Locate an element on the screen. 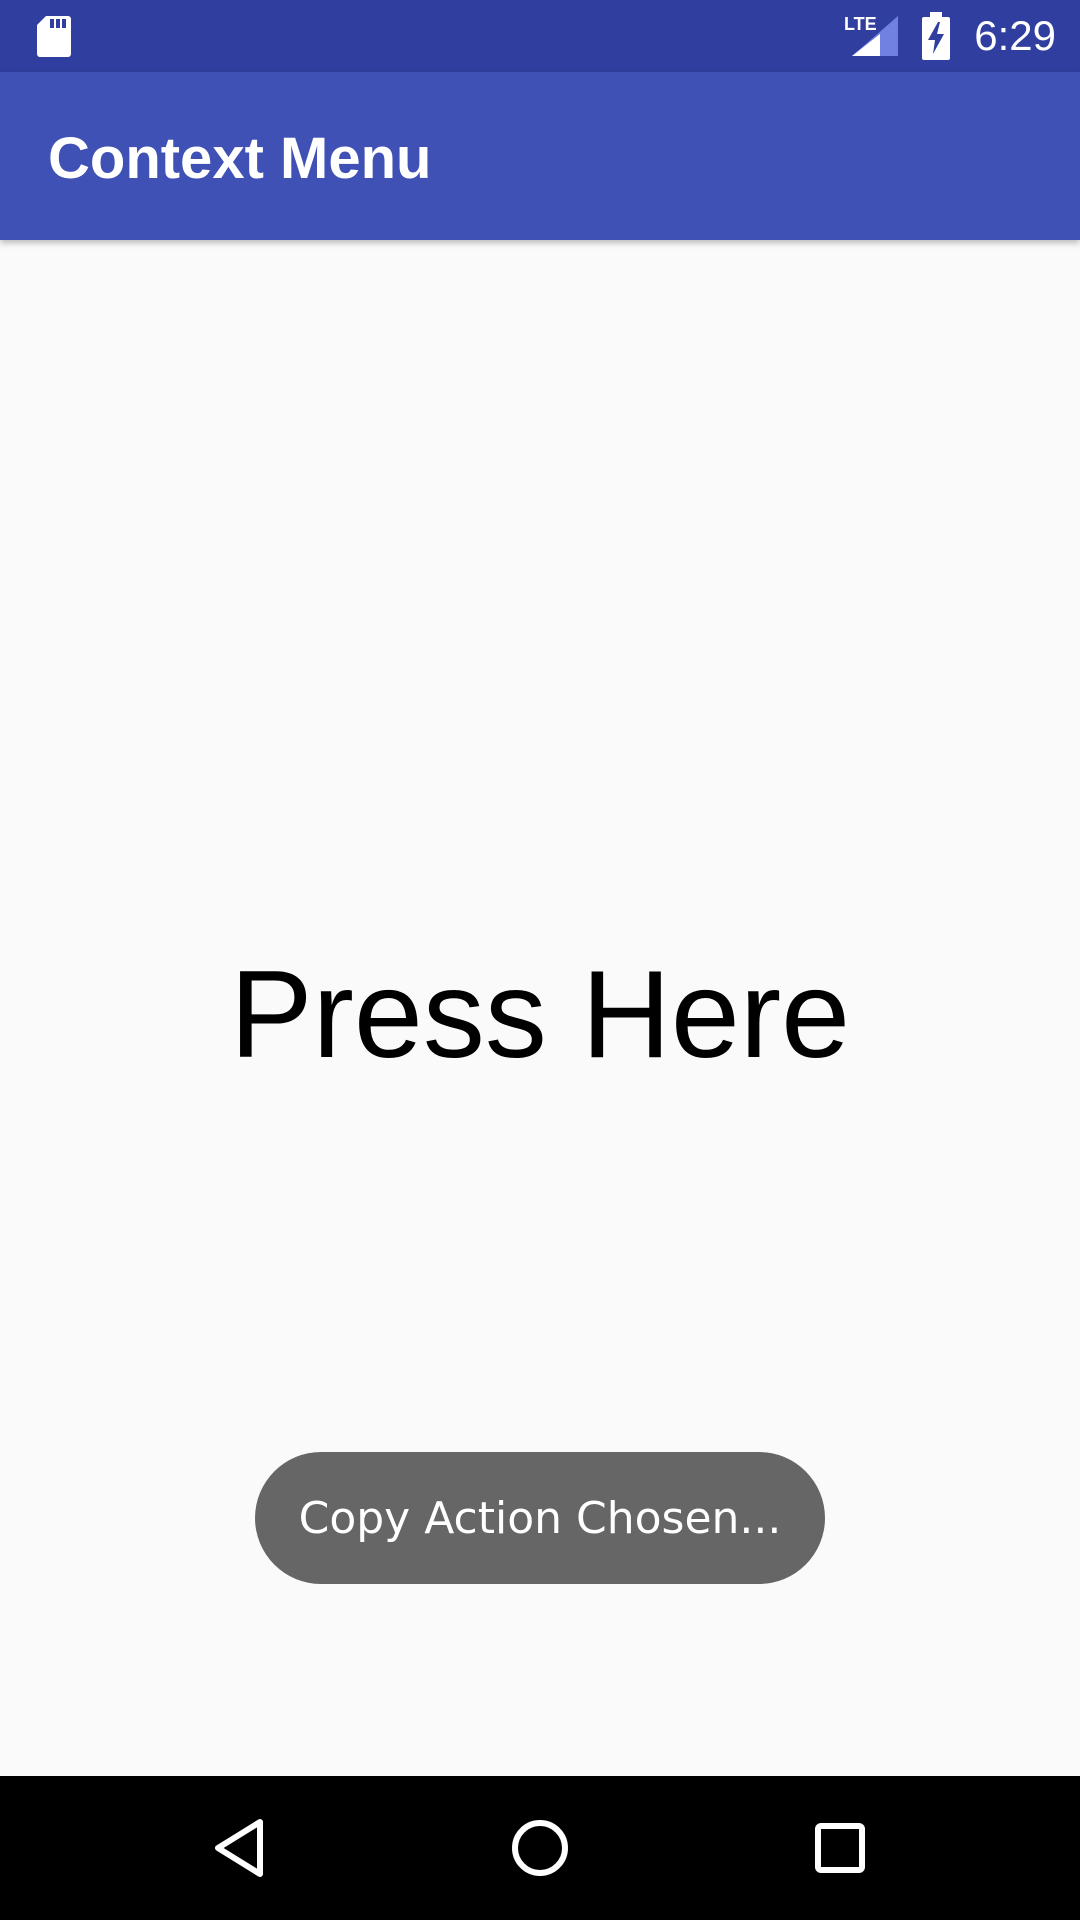 The height and width of the screenshot is (1920, 1080). recents-button is located at coordinates (840, 1848).